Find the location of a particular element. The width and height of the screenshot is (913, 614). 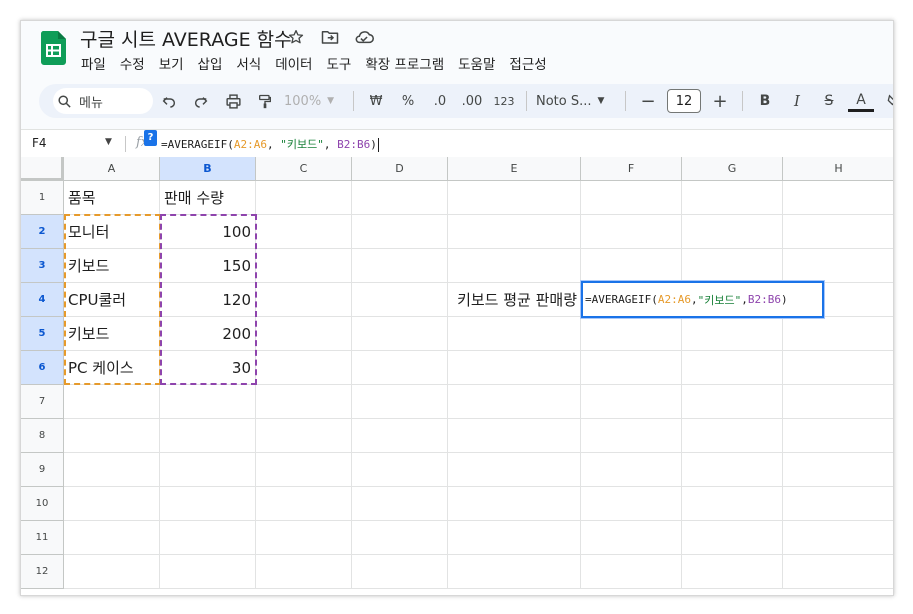

cell-d4 is located at coordinates (400, 300).